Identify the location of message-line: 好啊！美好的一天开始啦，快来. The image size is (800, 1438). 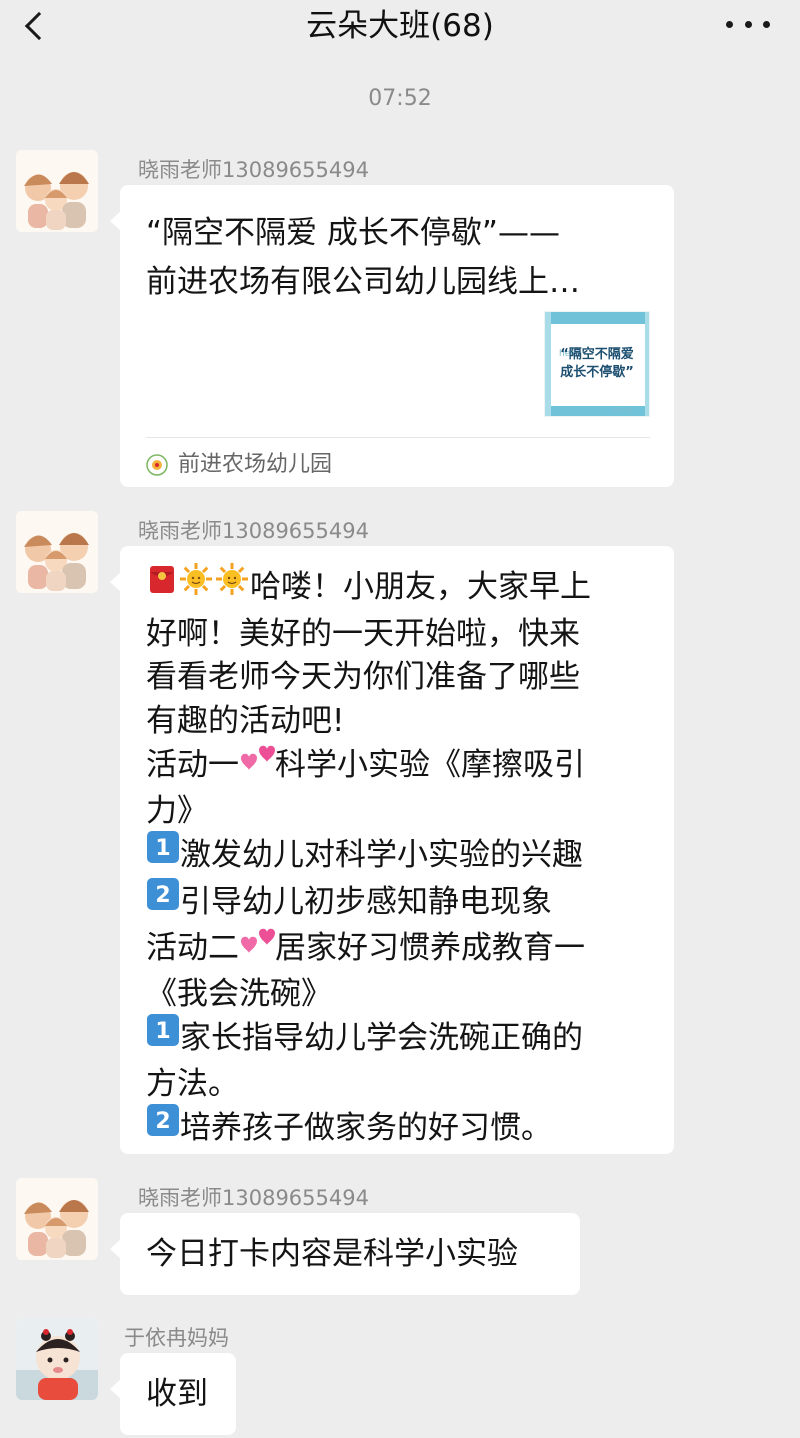
(363, 633).